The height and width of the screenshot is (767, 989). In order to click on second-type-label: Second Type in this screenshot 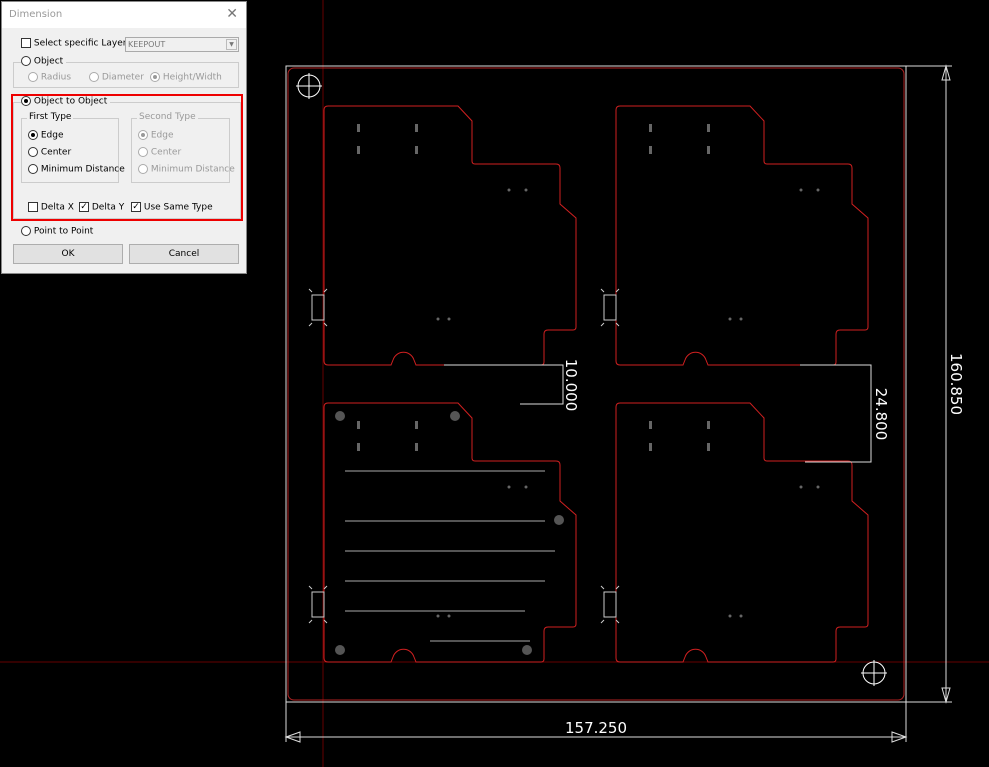, I will do `click(167, 117)`.